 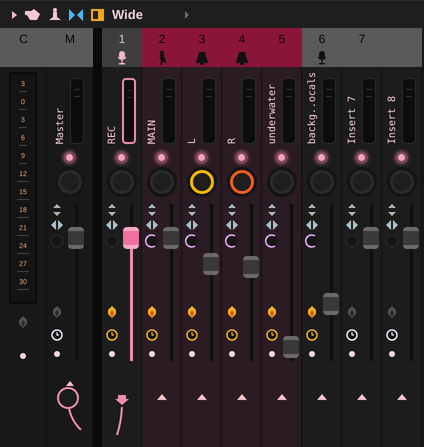 I want to click on channel-header: 4, so click(x=242, y=47).